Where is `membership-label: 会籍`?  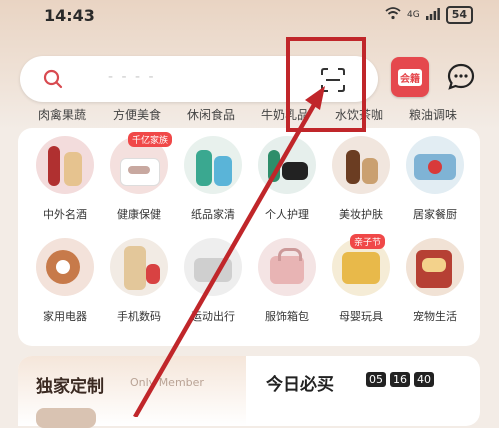 membership-label: 会籍 is located at coordinates (410, 77).